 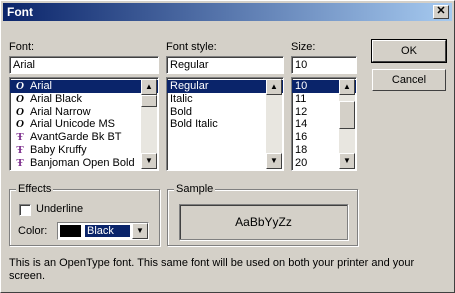 I want to click on list-item-label: Bold, so click(x=181, y=111).